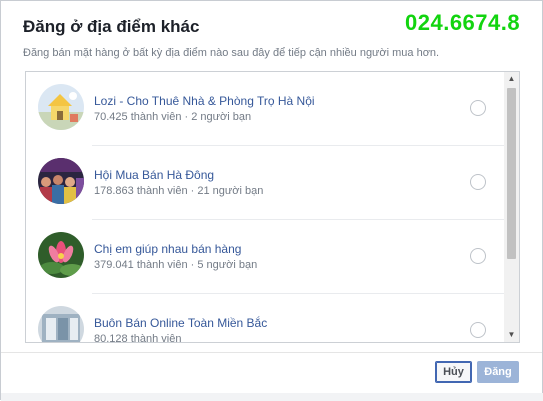  What do you see at coordinates (498, 372) in the screenshot?
I see `post-button: Đăng` at bounding box center [498, 372].